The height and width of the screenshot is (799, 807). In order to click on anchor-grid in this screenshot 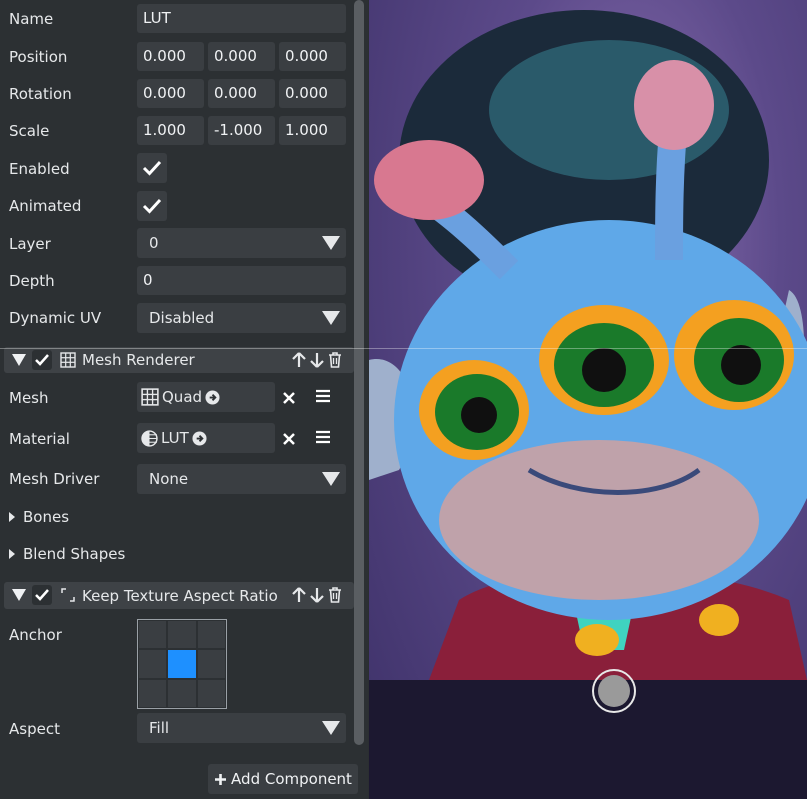, I will do `click(182, 664)`.